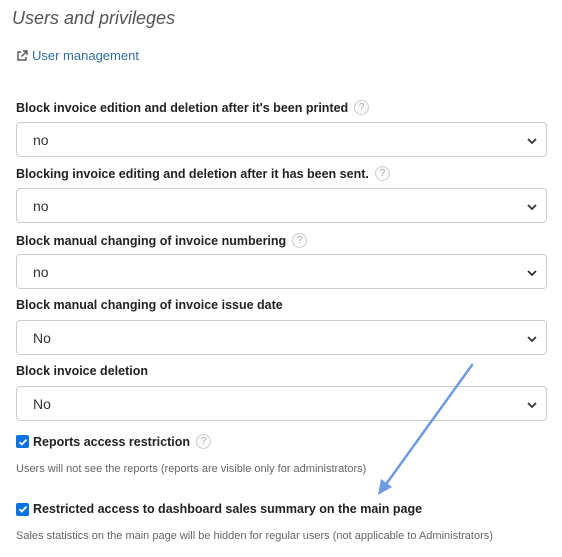  What do you see at coordinates (281, 205) in the screenshot?
I see `select-block-after-sent: no` at bounding box center [281, 205].